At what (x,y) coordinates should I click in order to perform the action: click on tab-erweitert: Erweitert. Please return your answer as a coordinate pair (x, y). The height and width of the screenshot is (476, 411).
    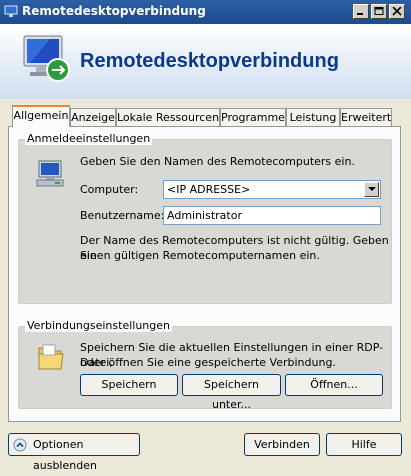
    Looking at the image, I should click on (366, 117).